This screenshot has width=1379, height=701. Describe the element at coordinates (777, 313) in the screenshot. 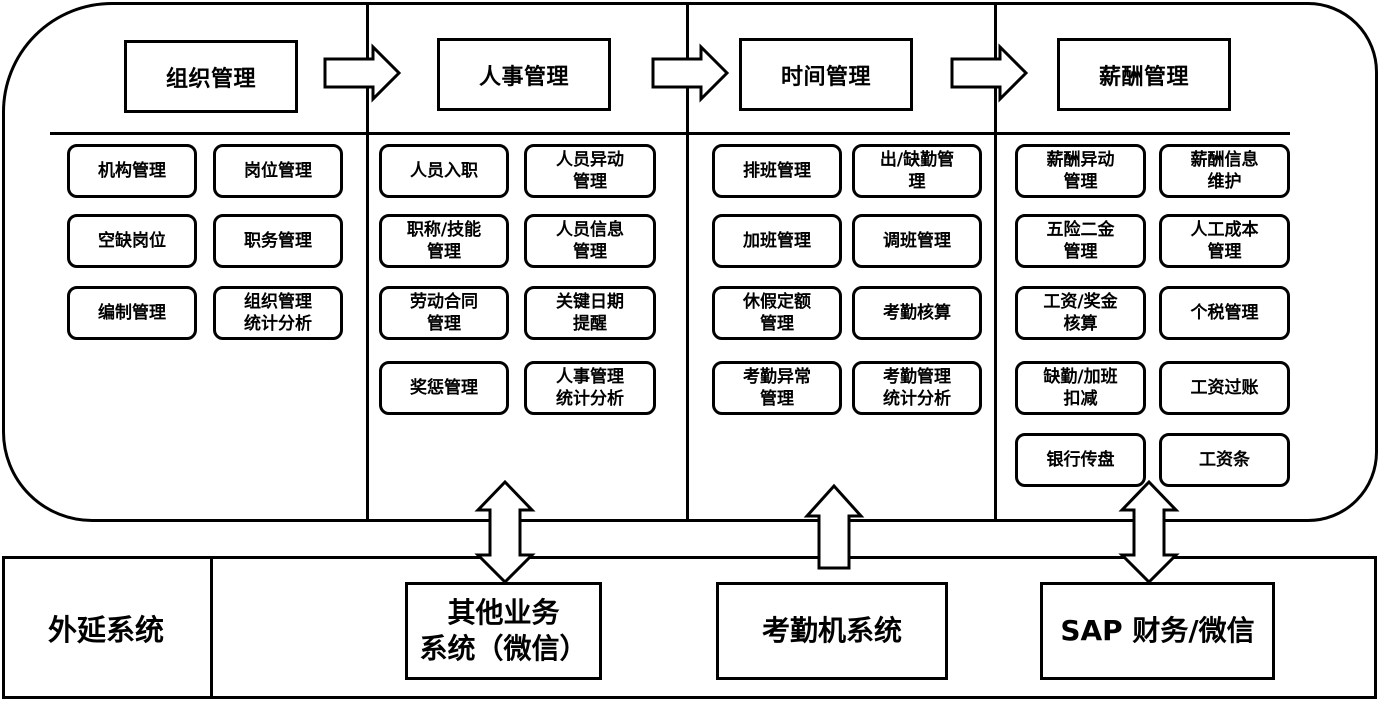

I see `module-button: 休假定额 管理` at that location.